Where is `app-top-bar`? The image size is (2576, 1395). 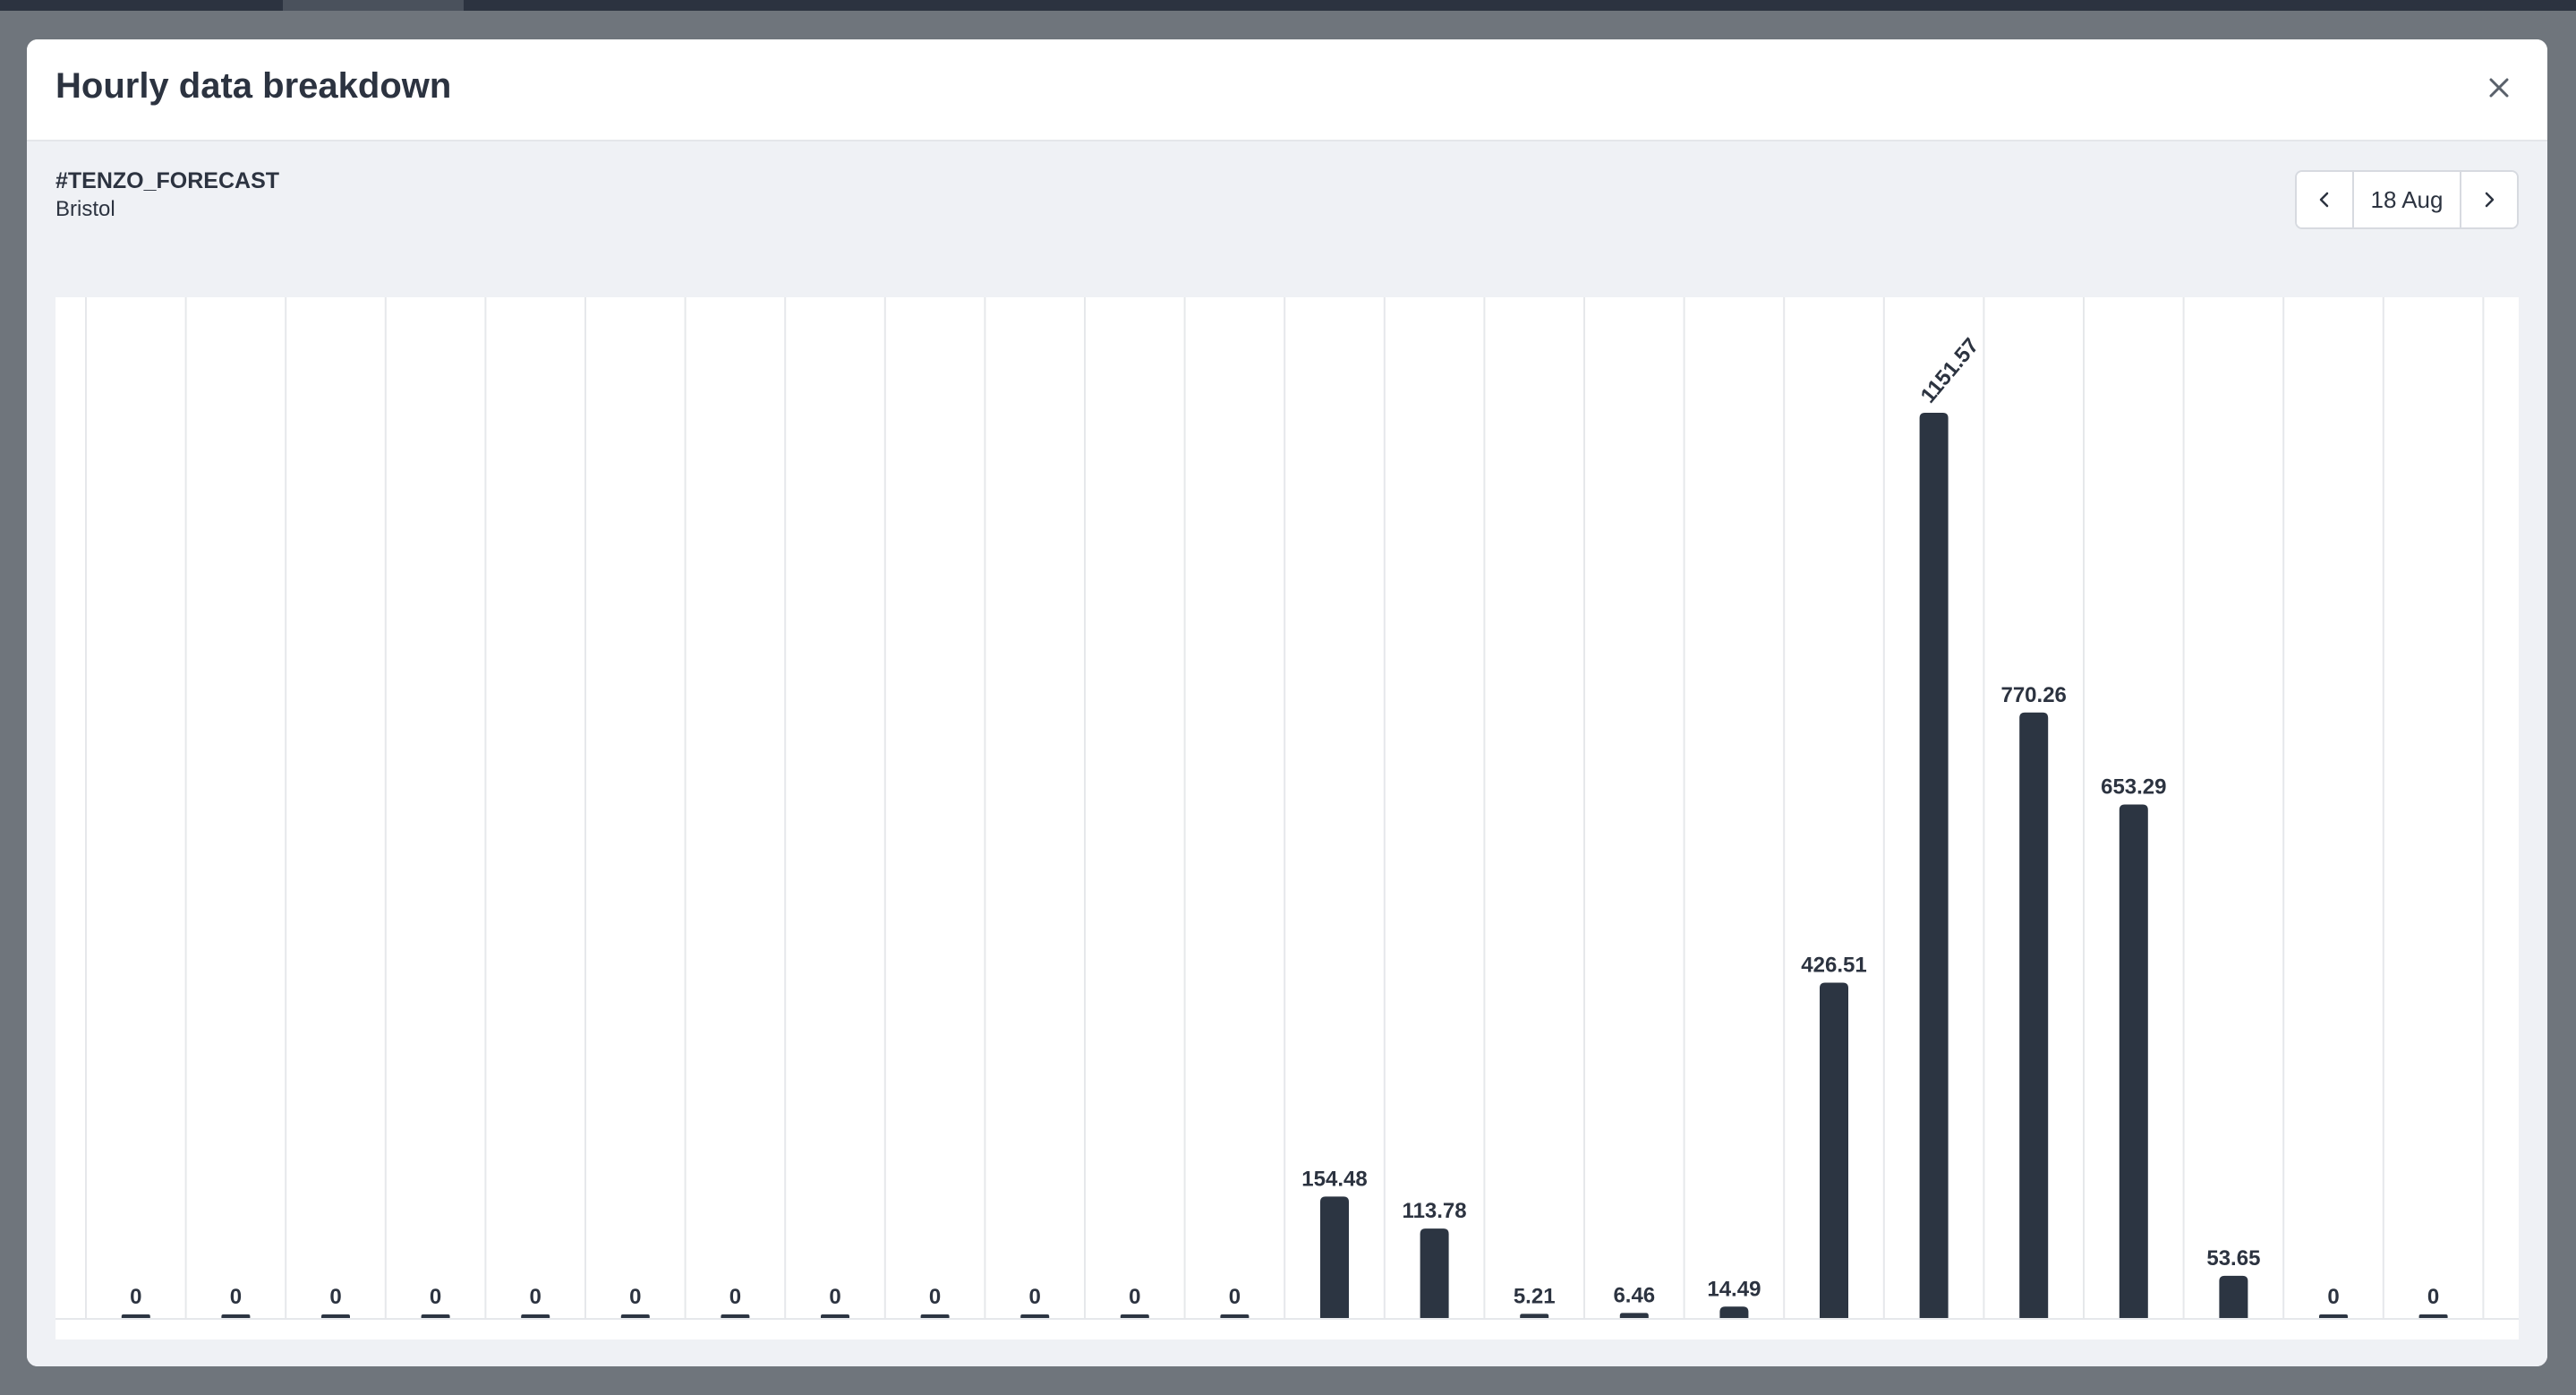 app-top-bar is located at coordinates (1288, 5).